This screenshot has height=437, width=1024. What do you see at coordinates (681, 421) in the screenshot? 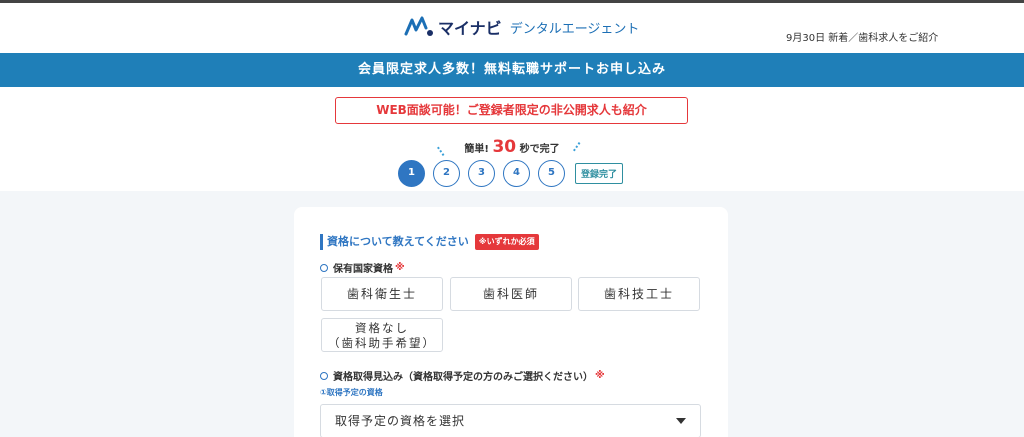
I see `dropdown-caret-icon` at bounding box center [681, 421].